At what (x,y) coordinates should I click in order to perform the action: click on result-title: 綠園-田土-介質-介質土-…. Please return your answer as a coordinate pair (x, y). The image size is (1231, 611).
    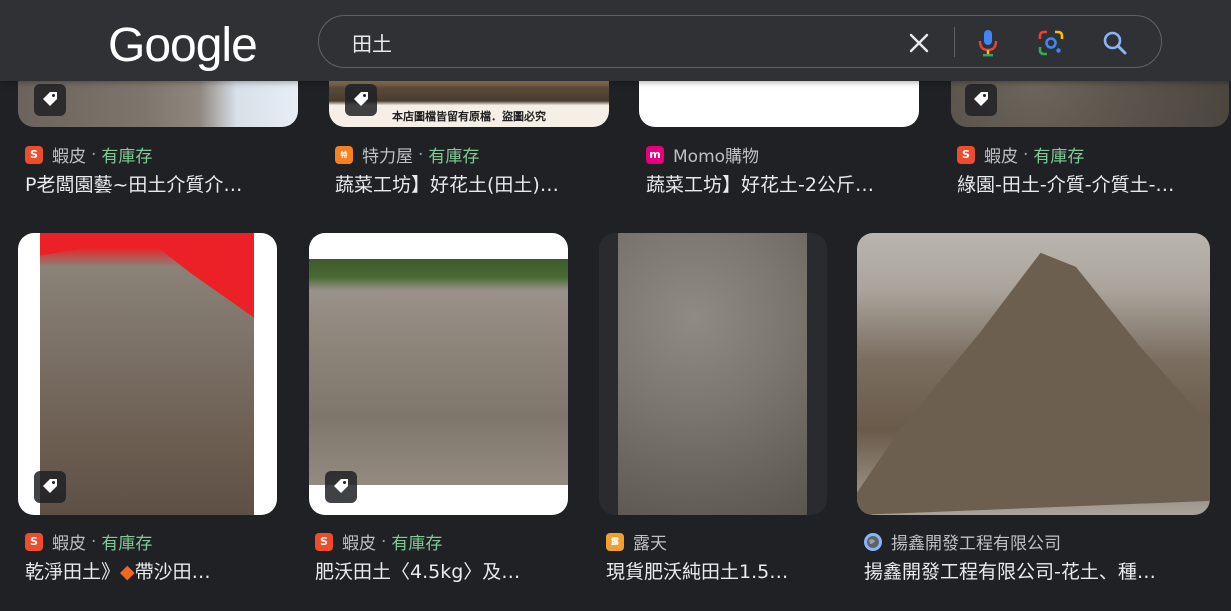
    Looking at the image, I should click on (1090, 183).